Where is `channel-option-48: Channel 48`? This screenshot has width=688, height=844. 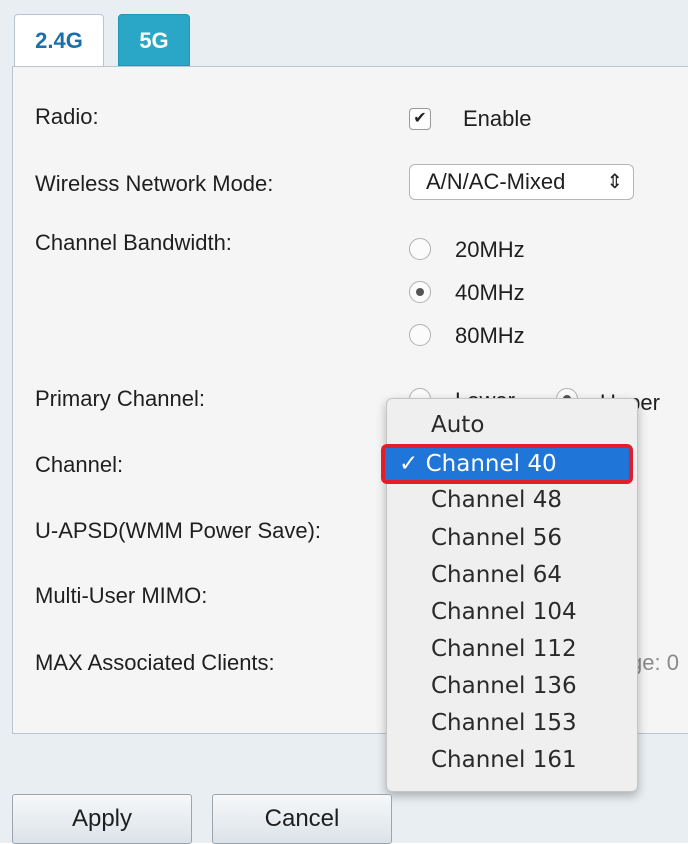 channel-option-48: Channel 48 is located at coordinates (496, 500).